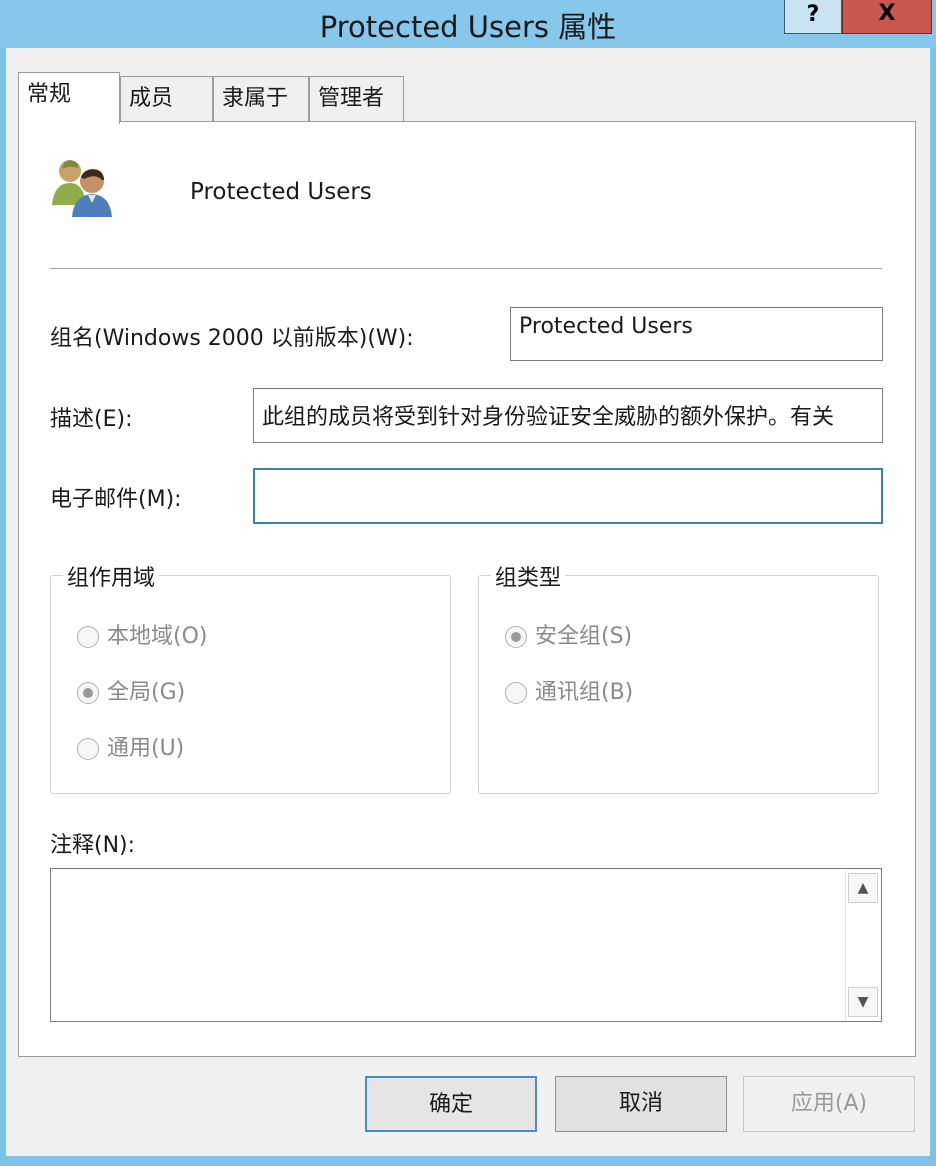 This screenshot has width=936, height=1166. I want to click on description-label: 描述(E):, so click(91, 419).